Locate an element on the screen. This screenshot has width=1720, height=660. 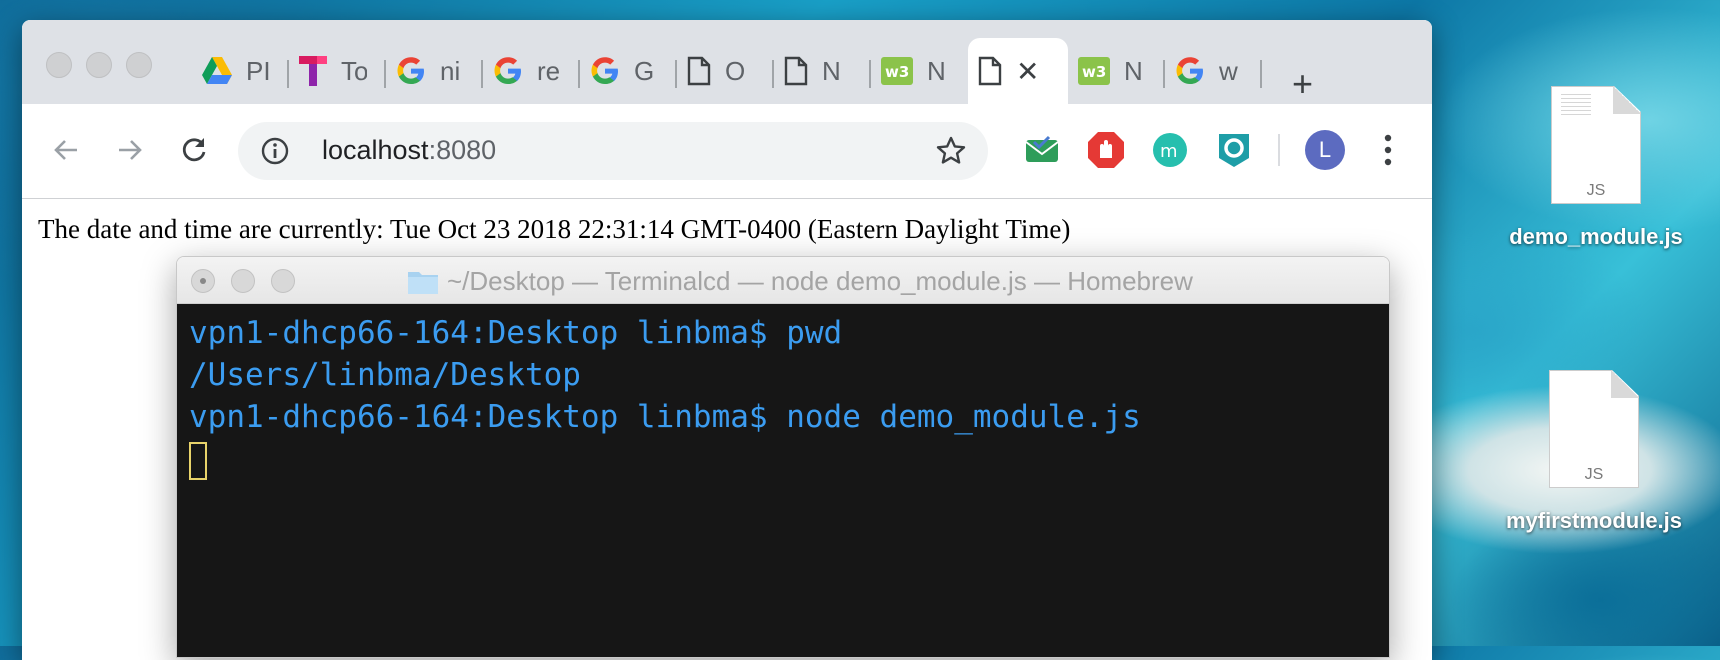
tab-5: O is located at coordinates (725, 71).